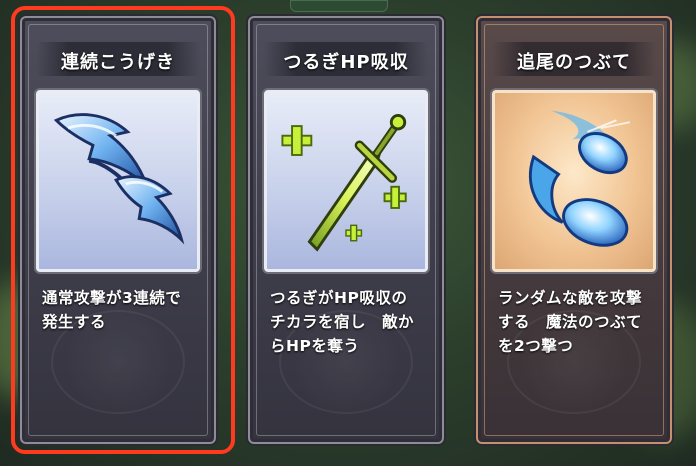 The width and height of the screenshot is (696, 466). Describe the element at coordinates (297, 140) in the screenshot. I see `plus-icon` at that location.